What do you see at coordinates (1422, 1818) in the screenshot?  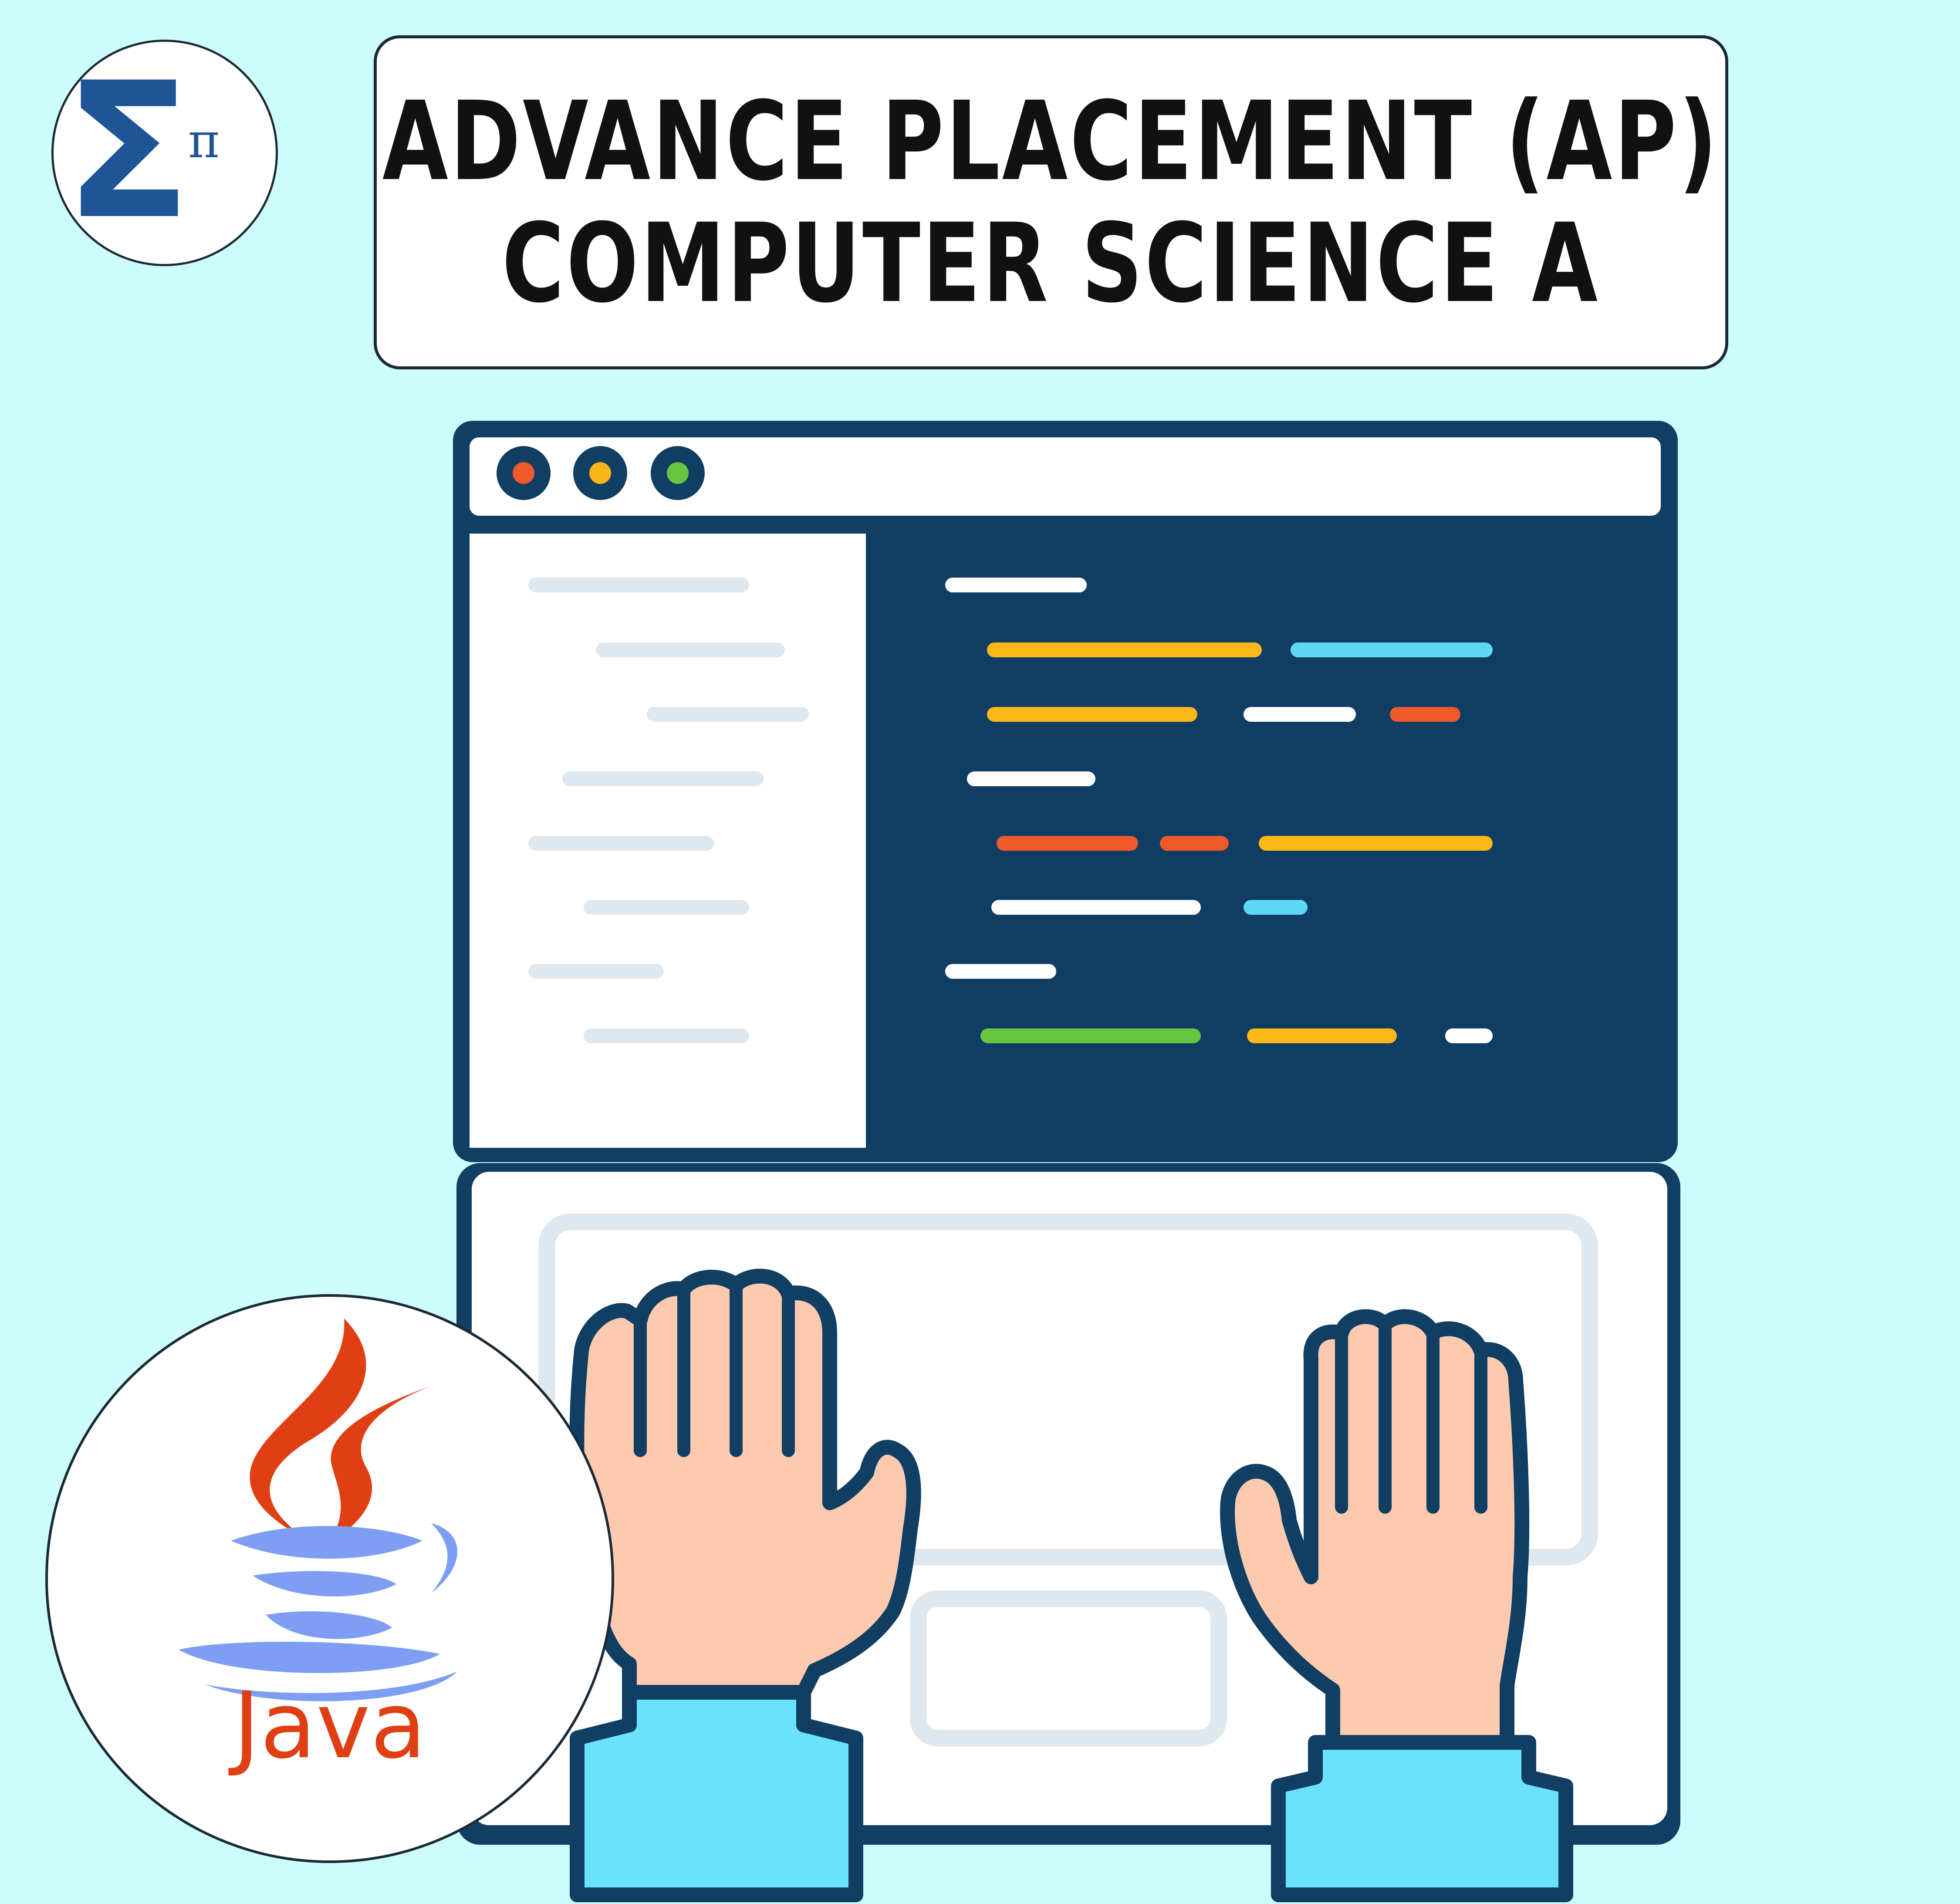 I see `right-sleeve` at bounding box center [1422, 1818].